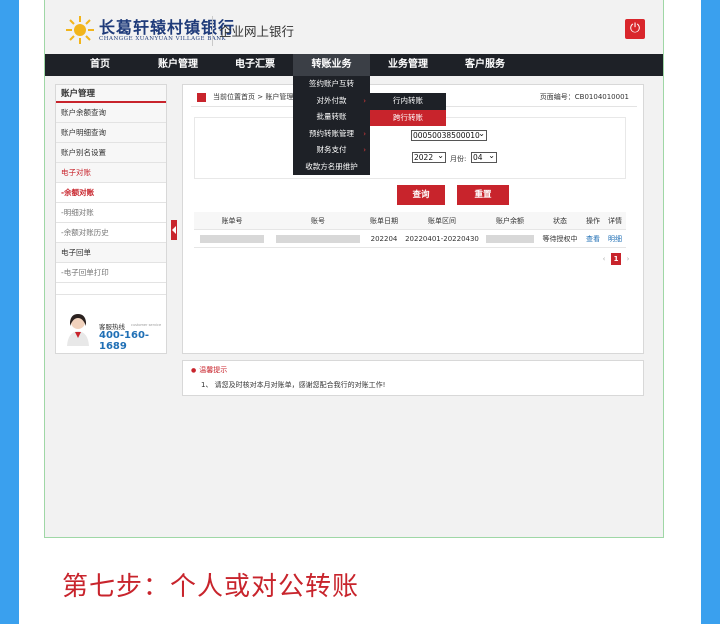 This screenshot has height=624, width=720. I want to click on transfer-dropdown-menu: 签约账户互转 对外付款 › 批量转账 预约转账管理 › 财务支付 › 收款方名册维护, so click(331, 125).